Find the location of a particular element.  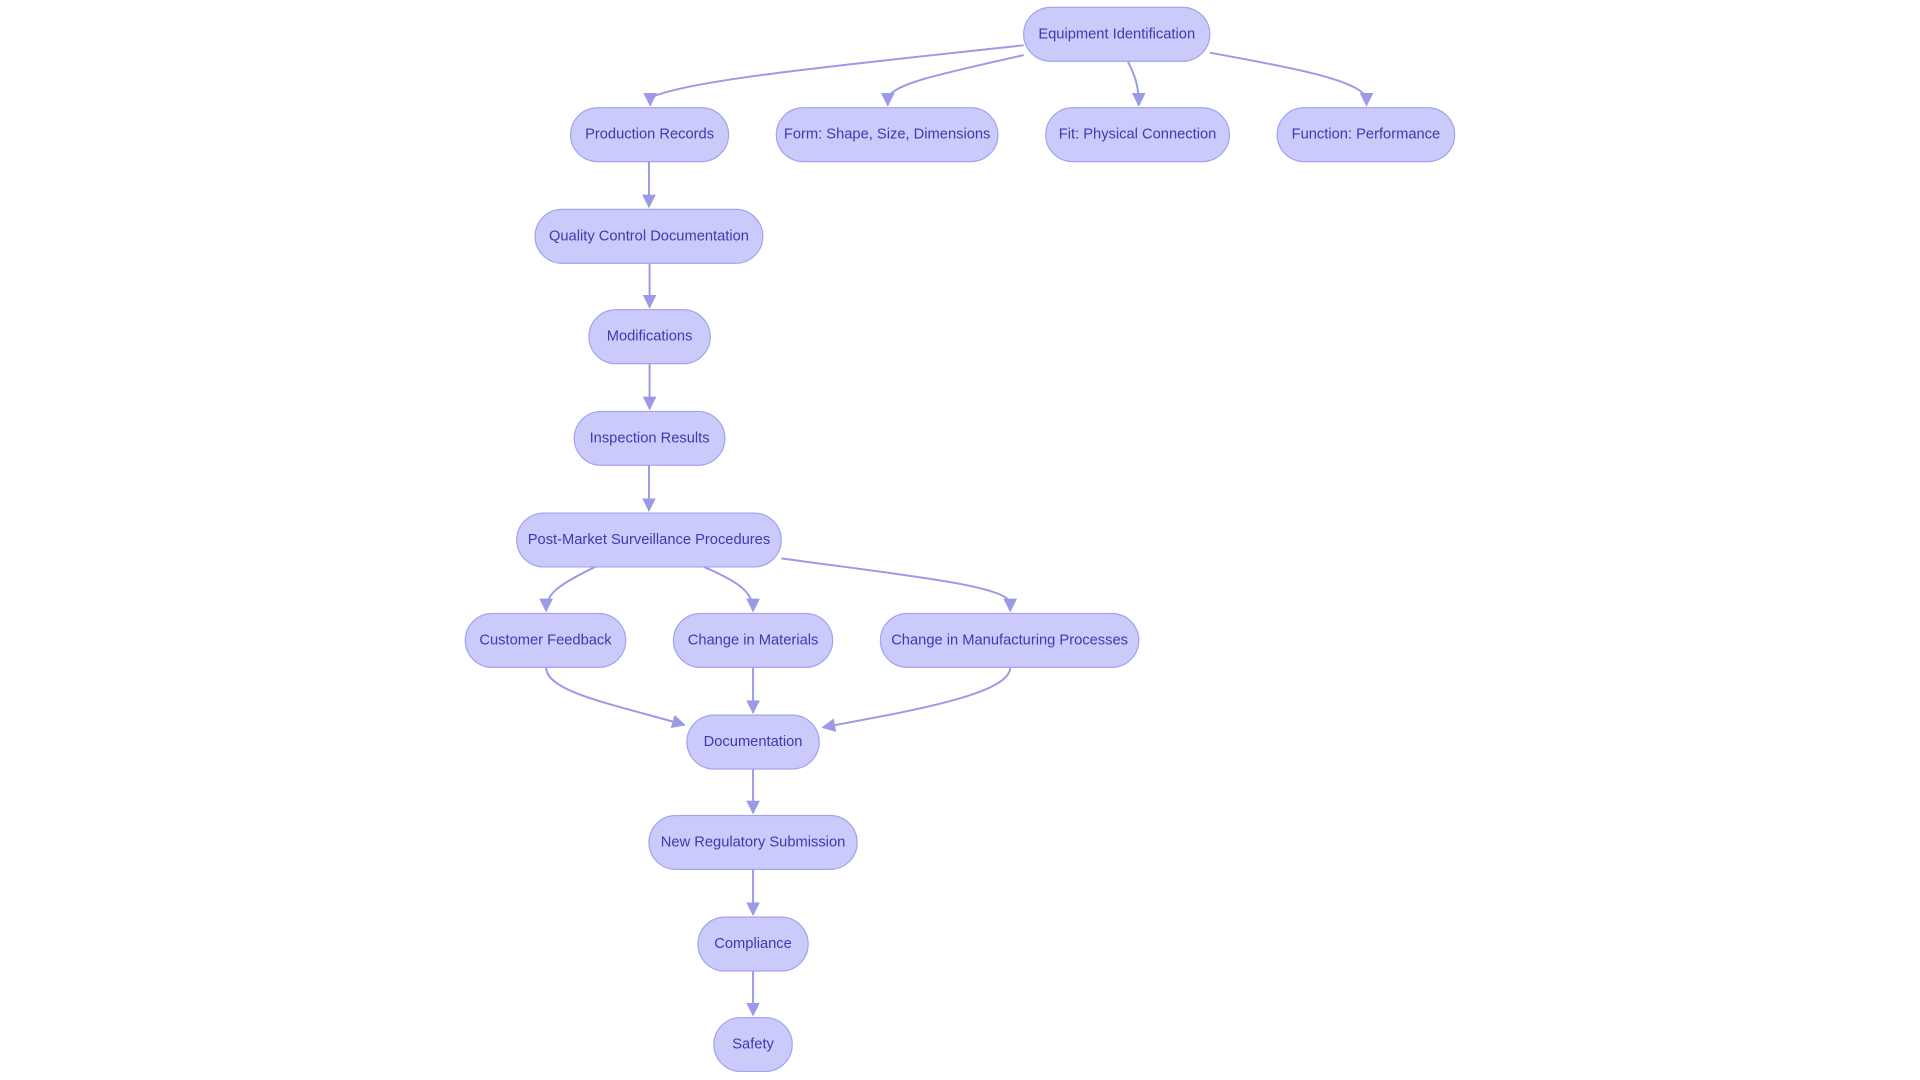

node-fit: Fit: Physical Connection is located at coordinates (1137, 135).